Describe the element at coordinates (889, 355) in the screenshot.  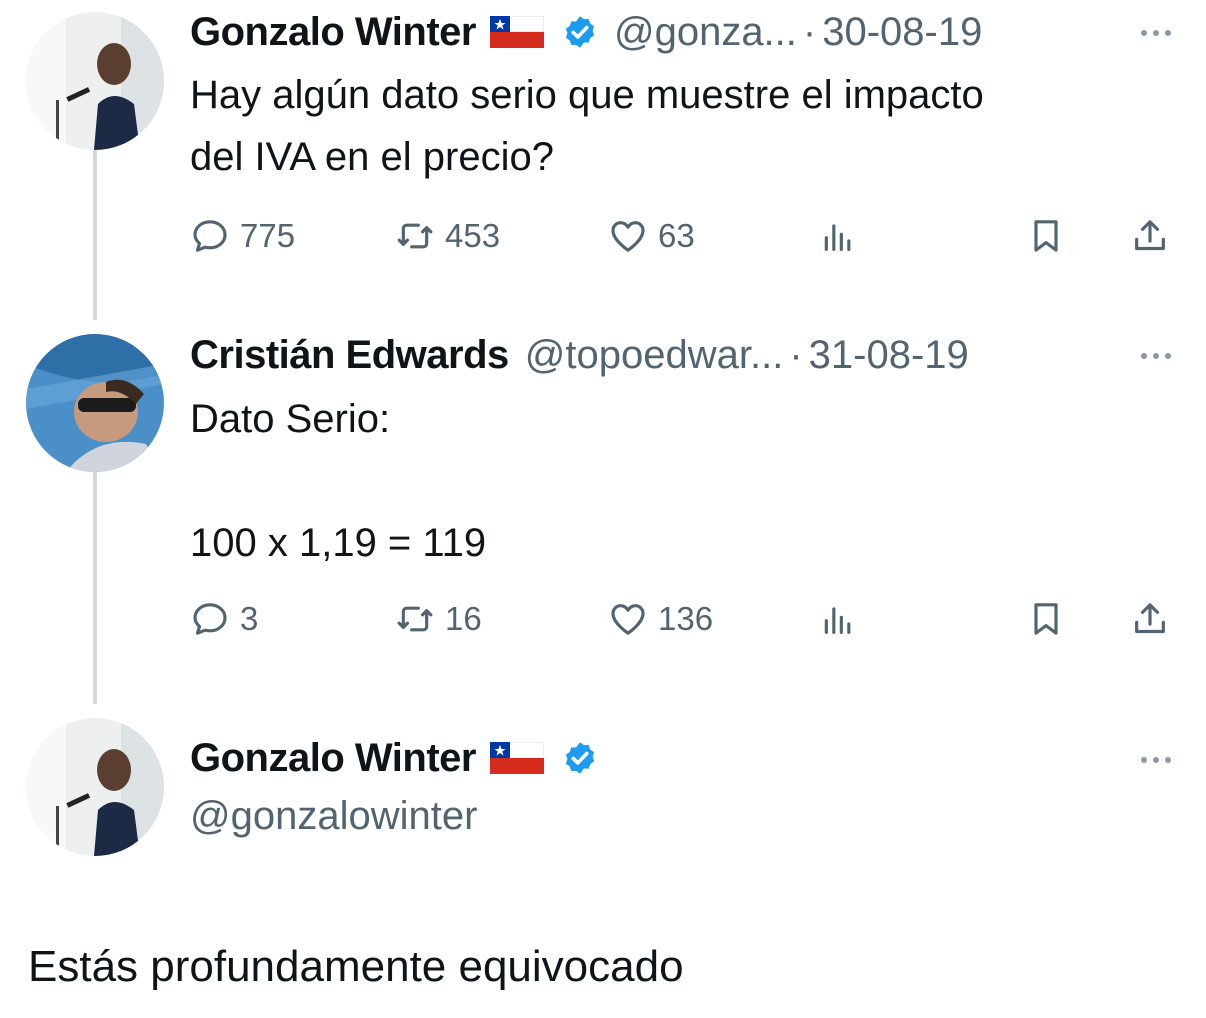
I see `tweet-date: 31-08-19` at that location.